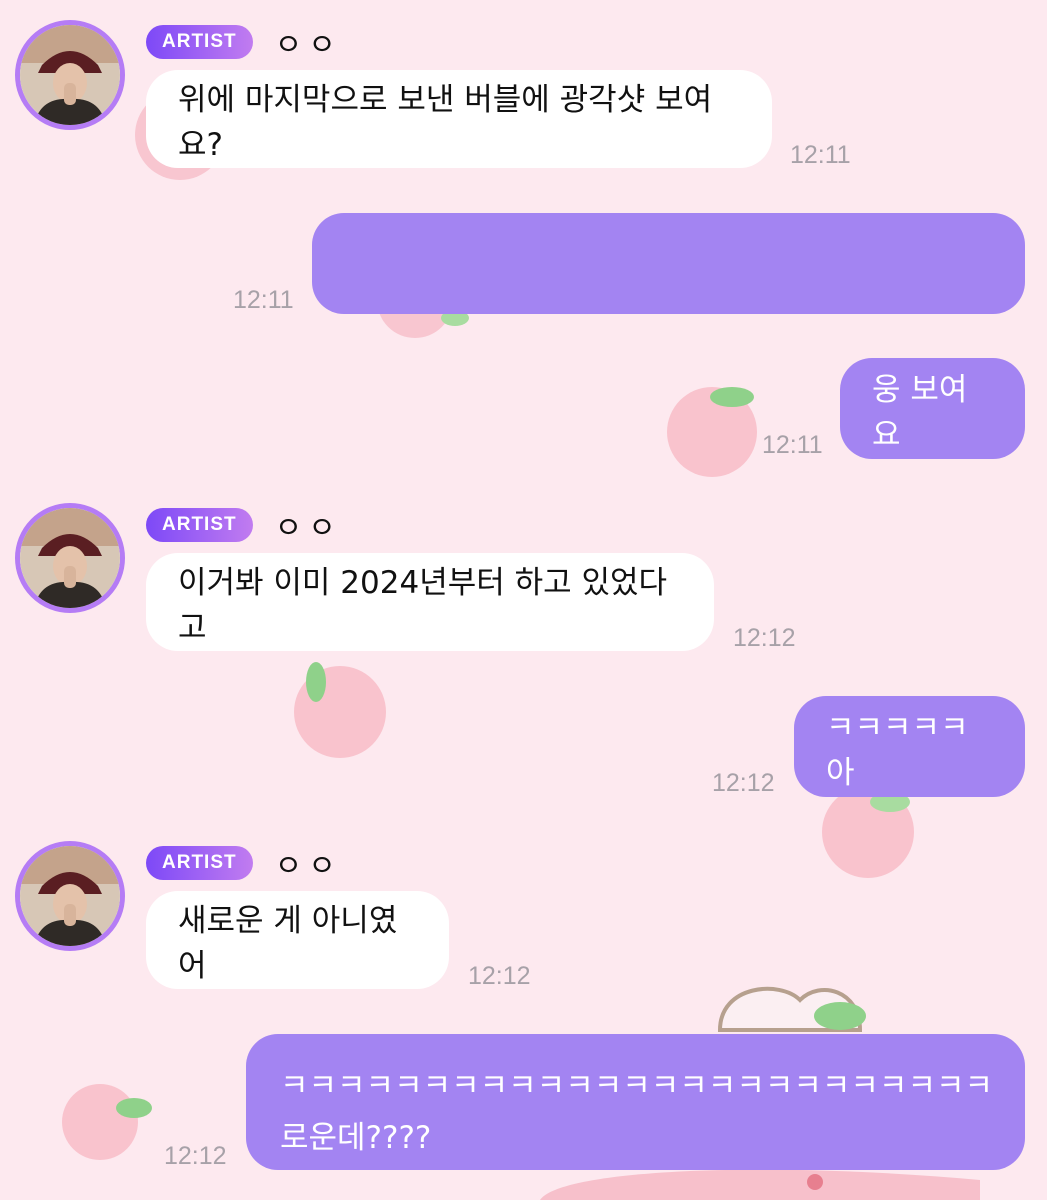 This screenshot has height=1200, width=1047. I want to click on message-timestamp: 12:12, so click(195, 1156).